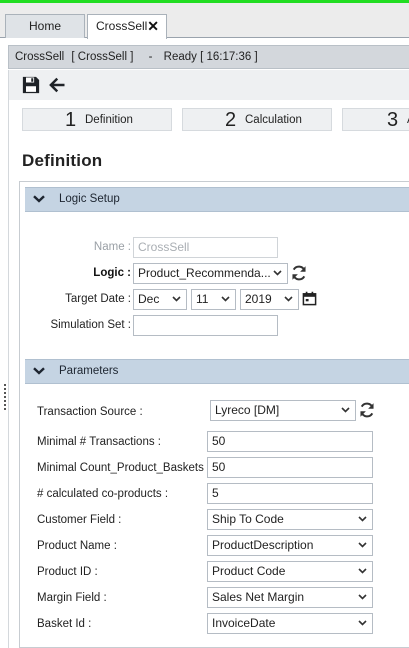  Describe the element at coordinates (153, 26) in the screenshot. I see `close-icon: ✕` at that location.